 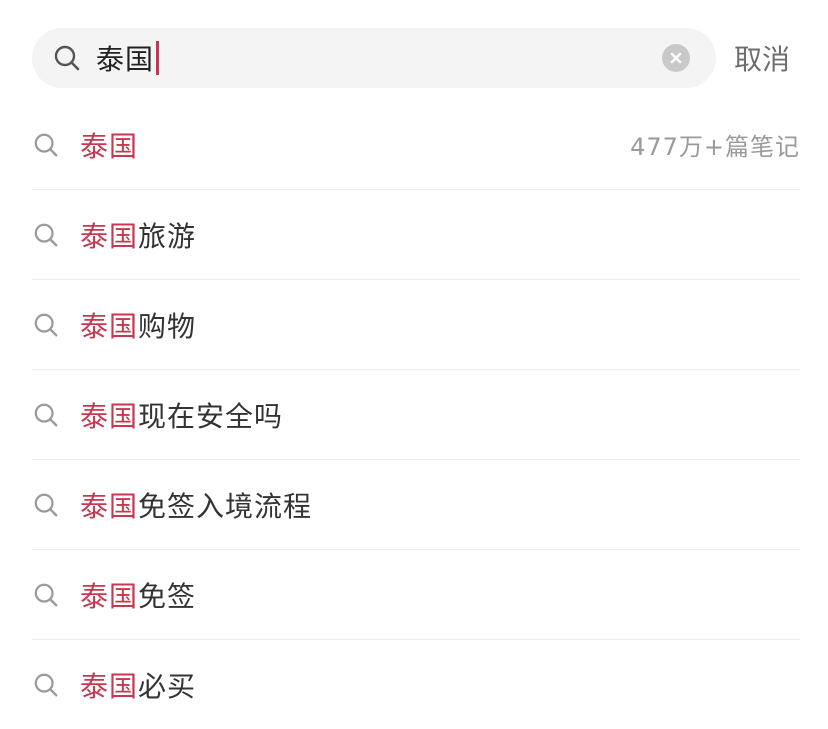 I want to click on suggestion-text: 泰国免签入境流程, so click(x=196, y=505).